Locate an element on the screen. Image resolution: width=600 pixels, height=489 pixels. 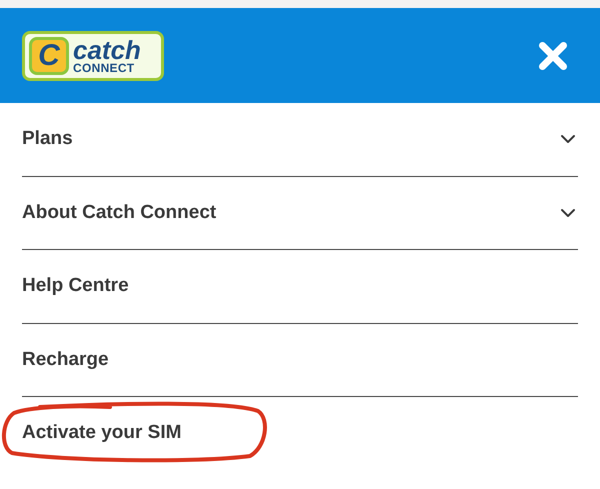
logo-name: catch is located at coordinates (107, 50).